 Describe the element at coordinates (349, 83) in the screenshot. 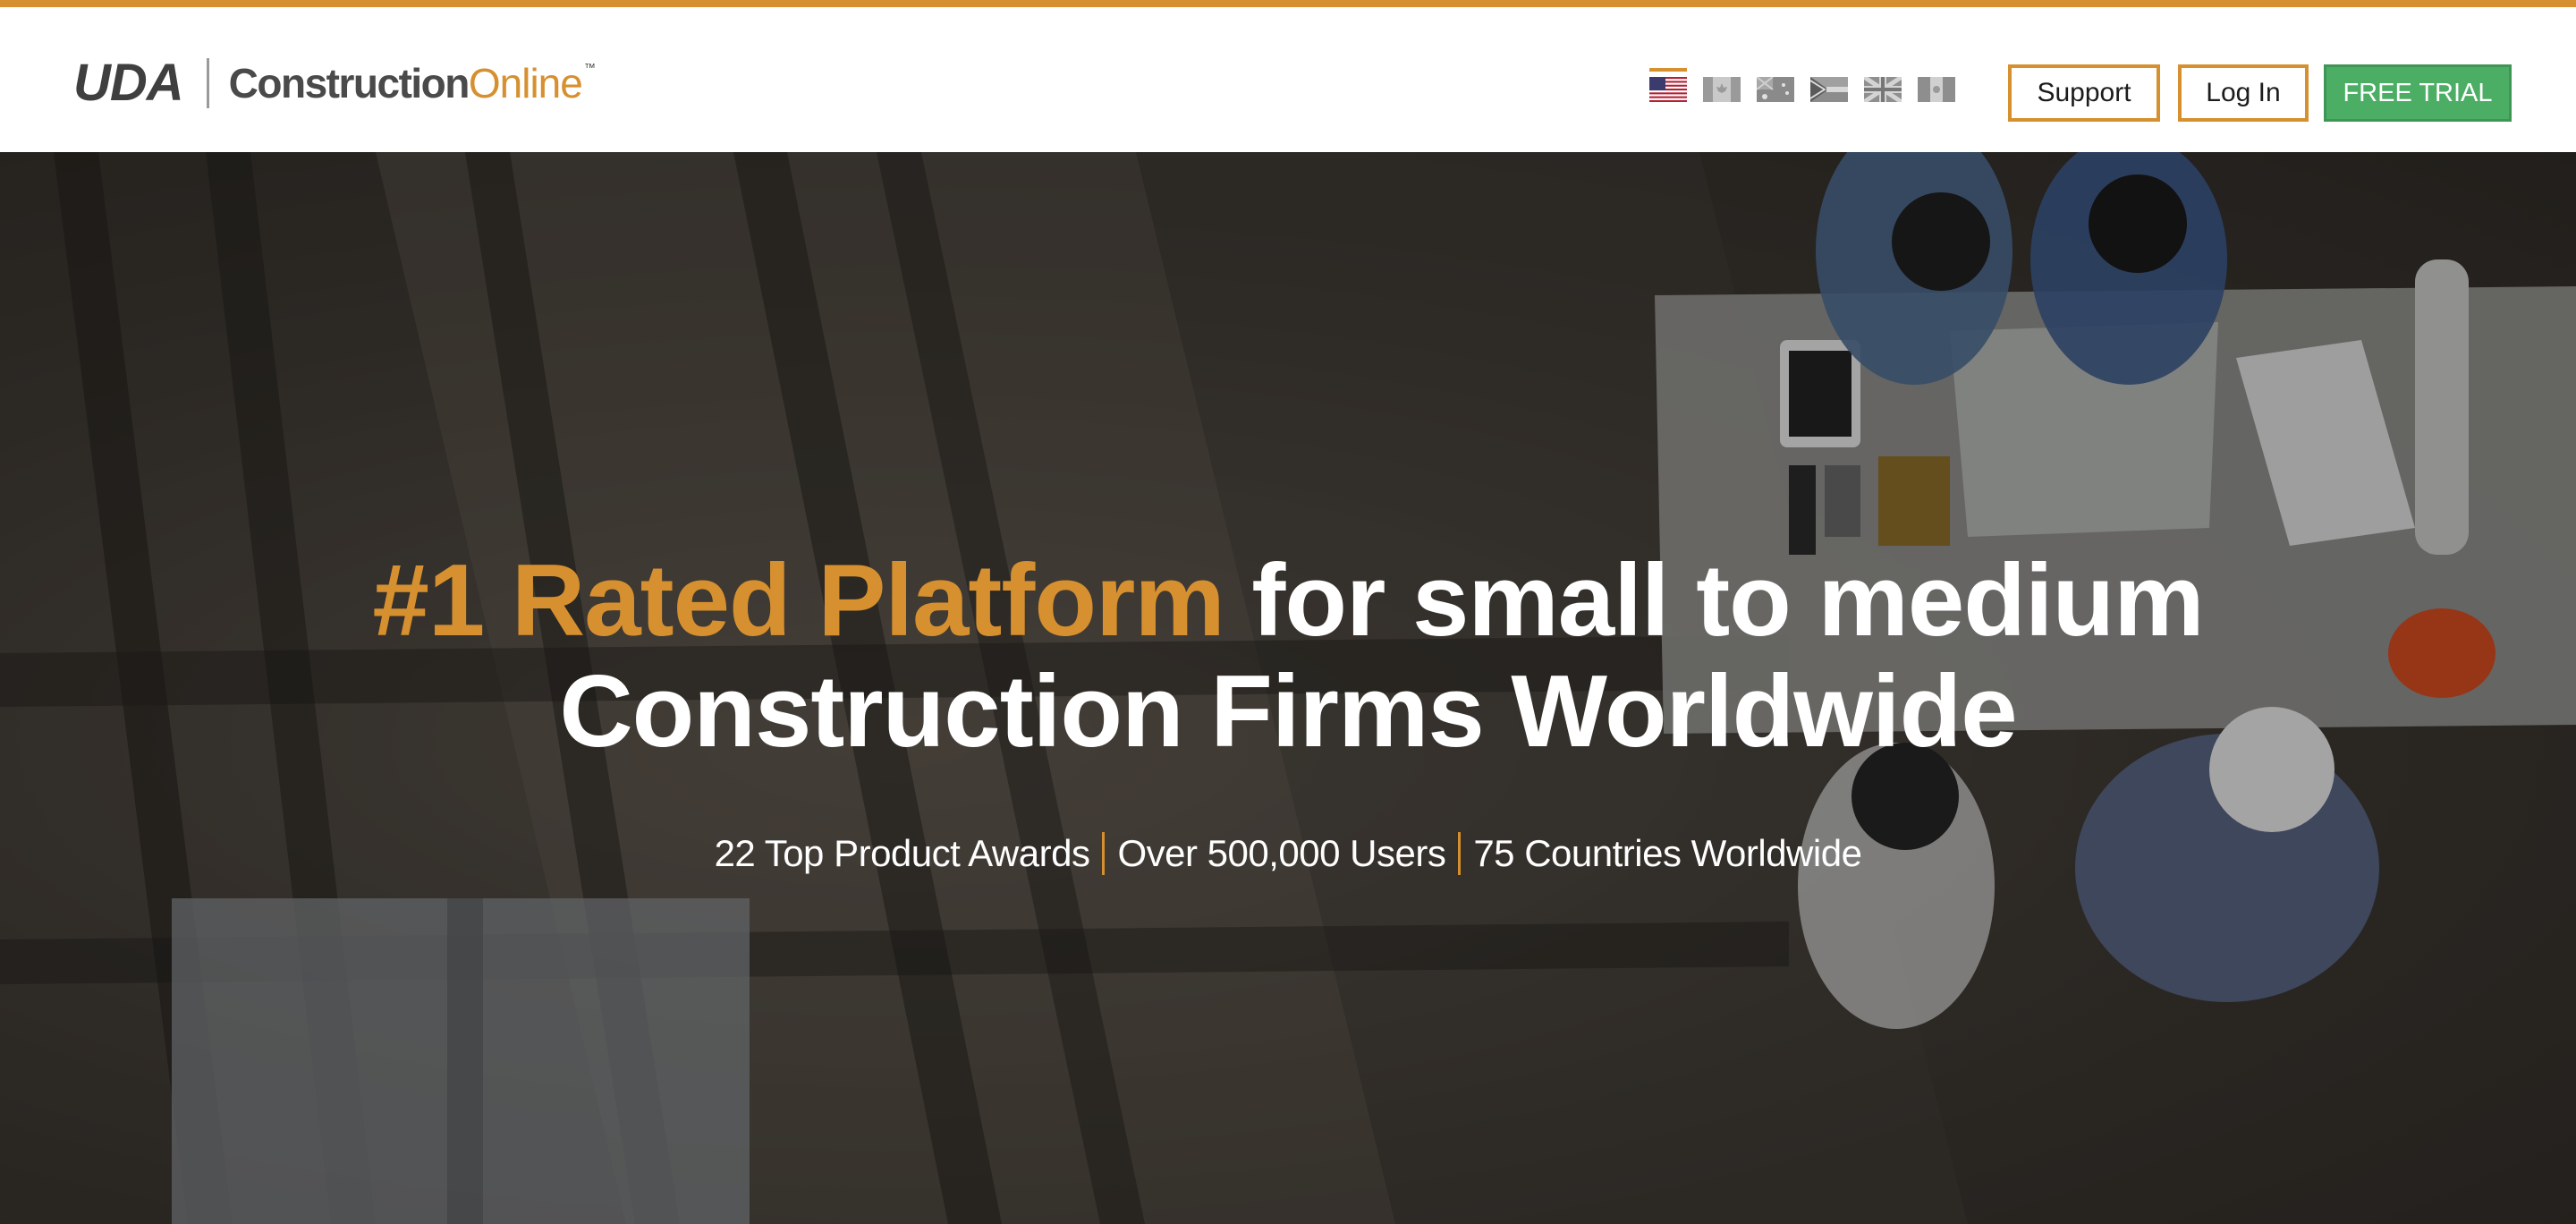

I see `logo-construction-text: Construction` at that location.